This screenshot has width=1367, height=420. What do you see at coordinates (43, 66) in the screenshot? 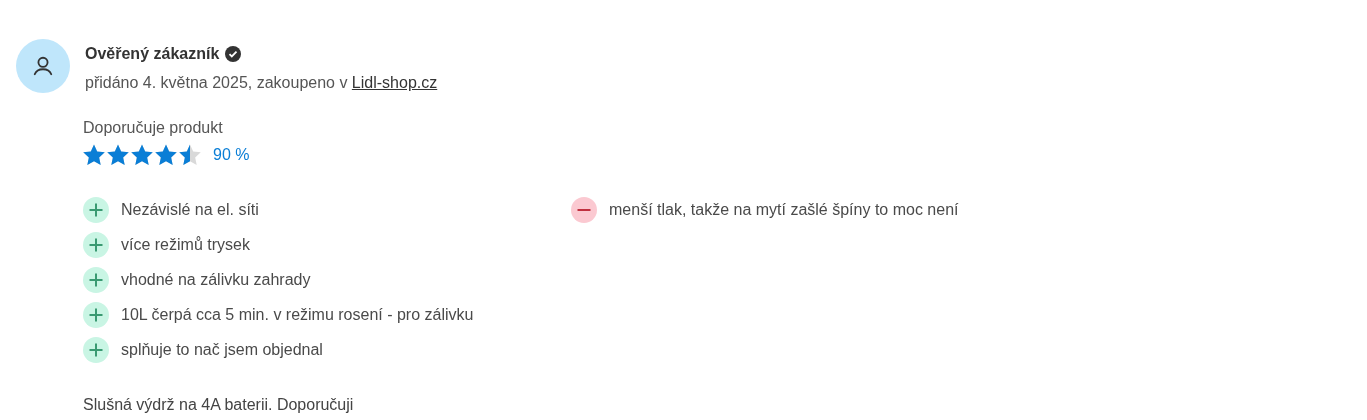
I see `user-icon` at bounding box center [43, 66].